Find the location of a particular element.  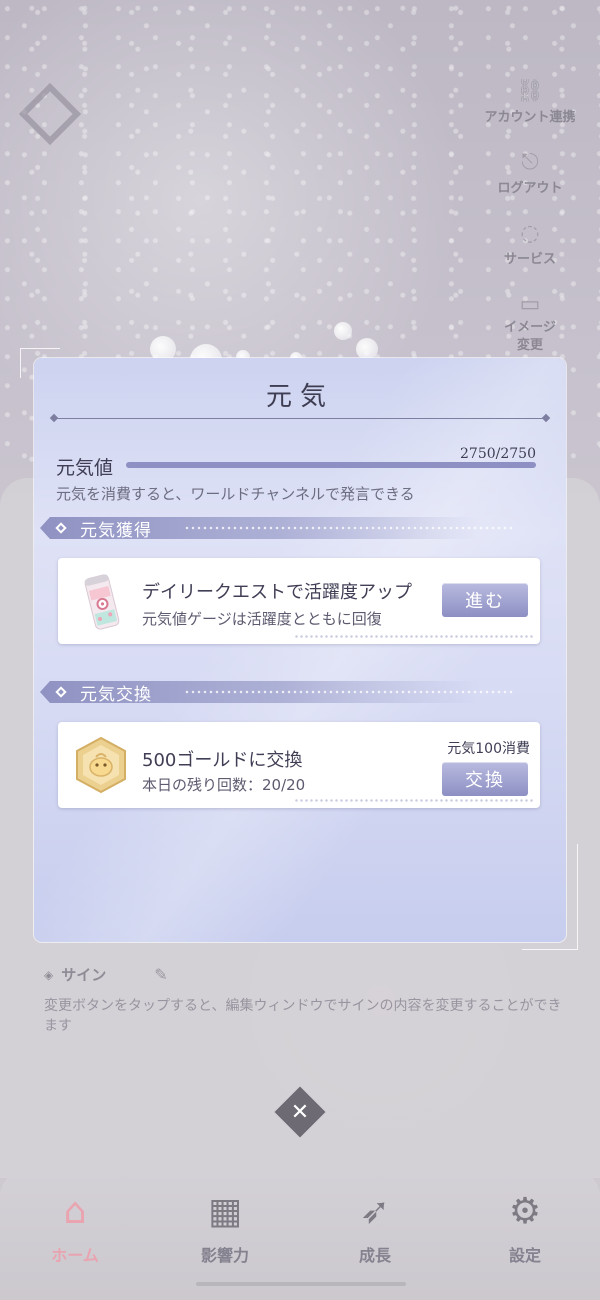

side-item-label: アカウント連携 is located at coordinates (530, 117).